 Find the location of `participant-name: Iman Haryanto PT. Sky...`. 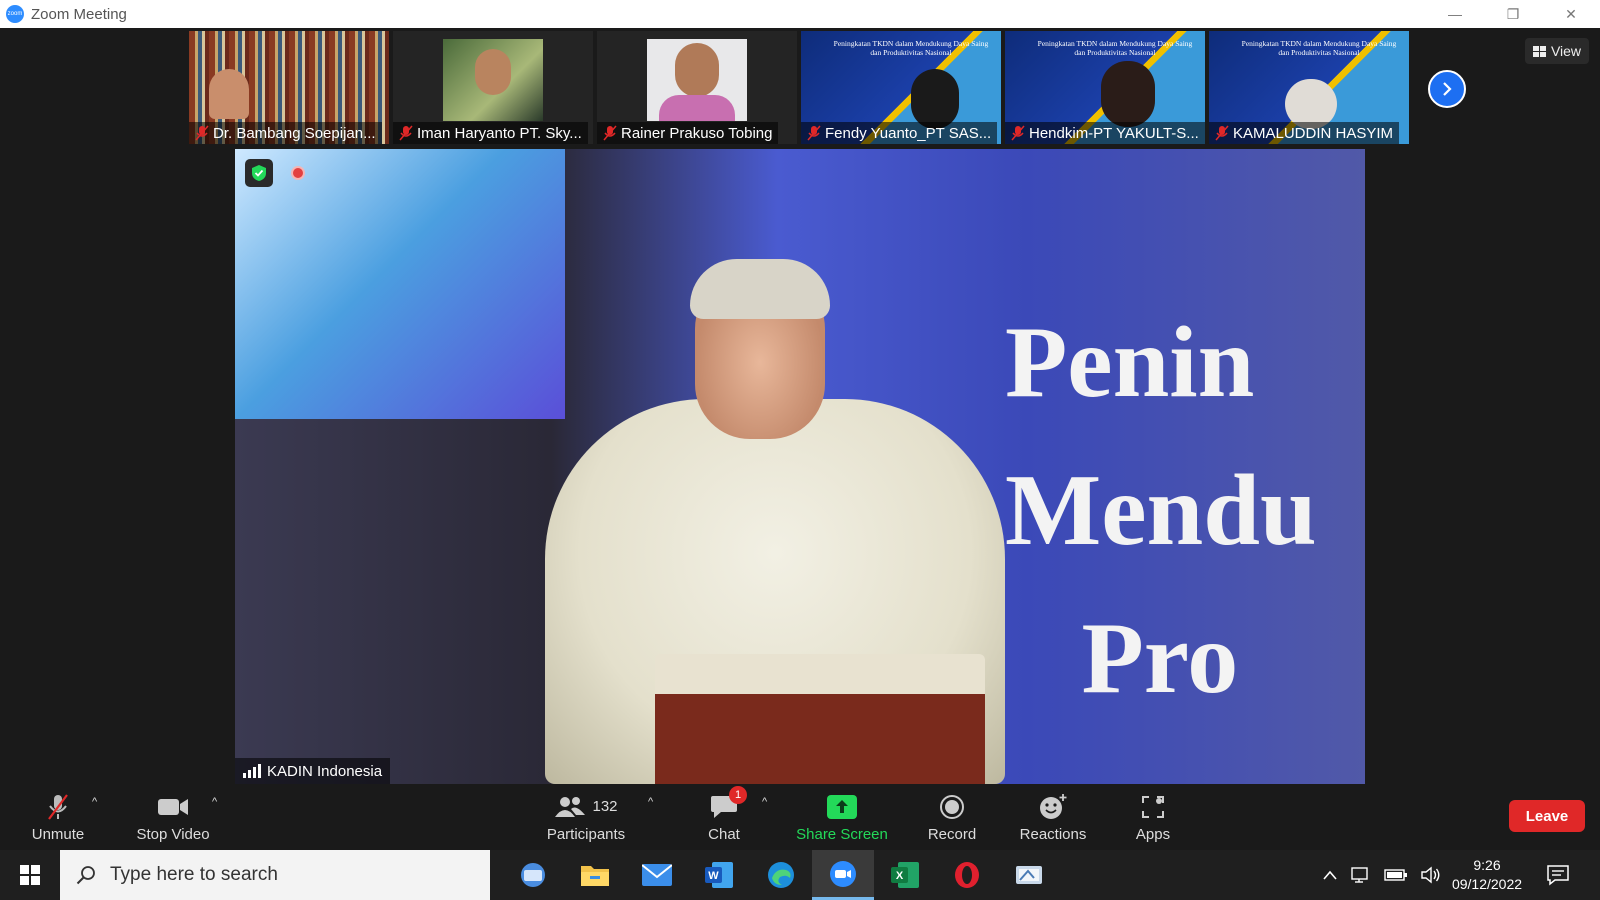

participant-name: Iman Haryanto PT. Sky... is located at coordinates (499, 133).